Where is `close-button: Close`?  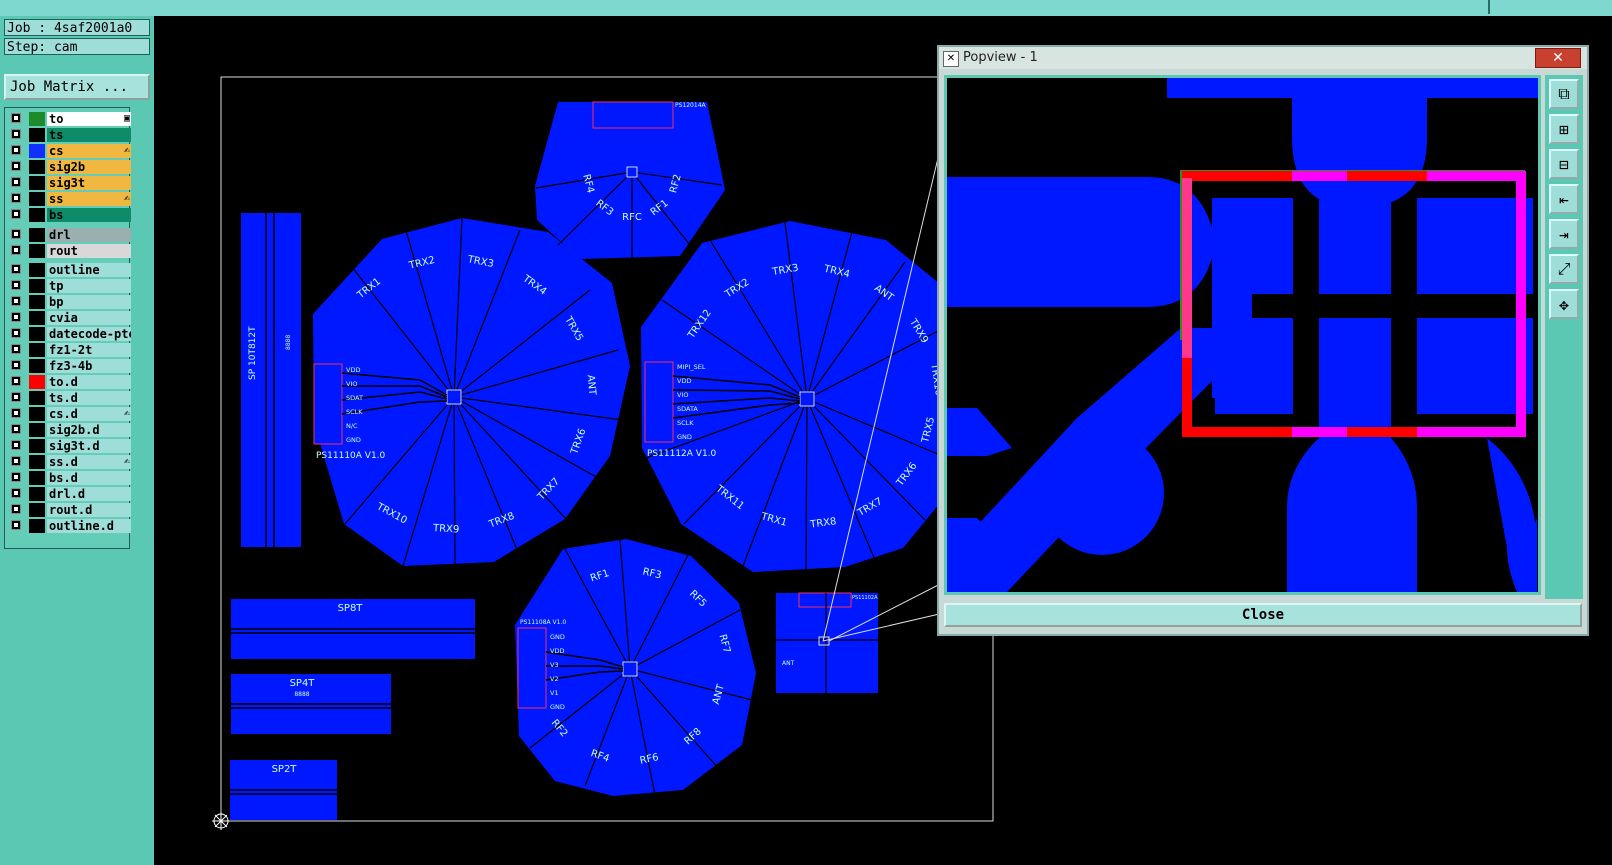 close-button: Close is located at coordinates (1263, 615).